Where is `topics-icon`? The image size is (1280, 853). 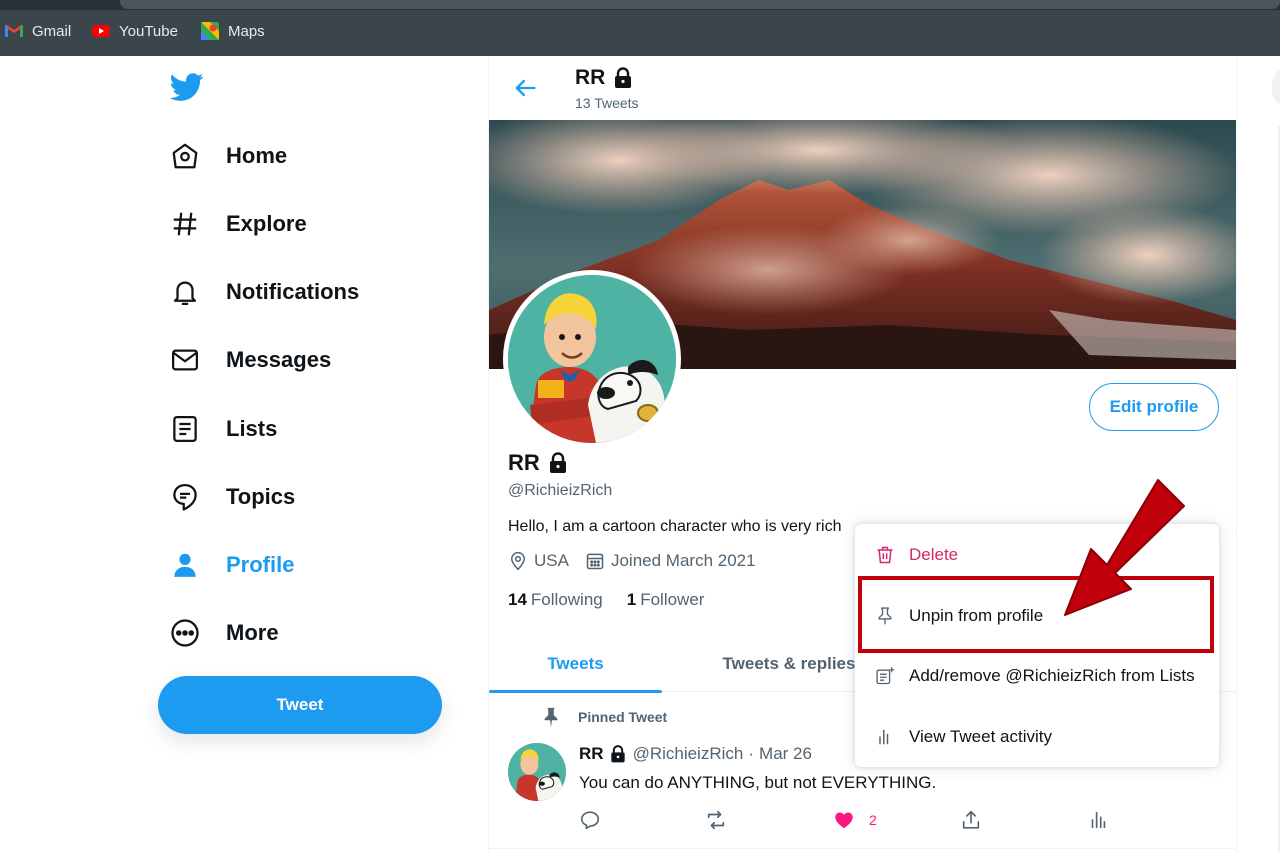 topics-icon is located at coordinates (185, 497).